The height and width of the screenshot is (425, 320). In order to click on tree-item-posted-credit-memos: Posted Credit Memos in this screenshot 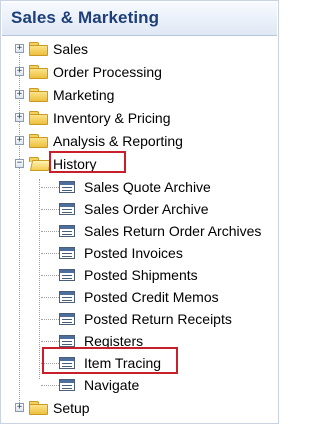, I will do `click(140, 297)`.